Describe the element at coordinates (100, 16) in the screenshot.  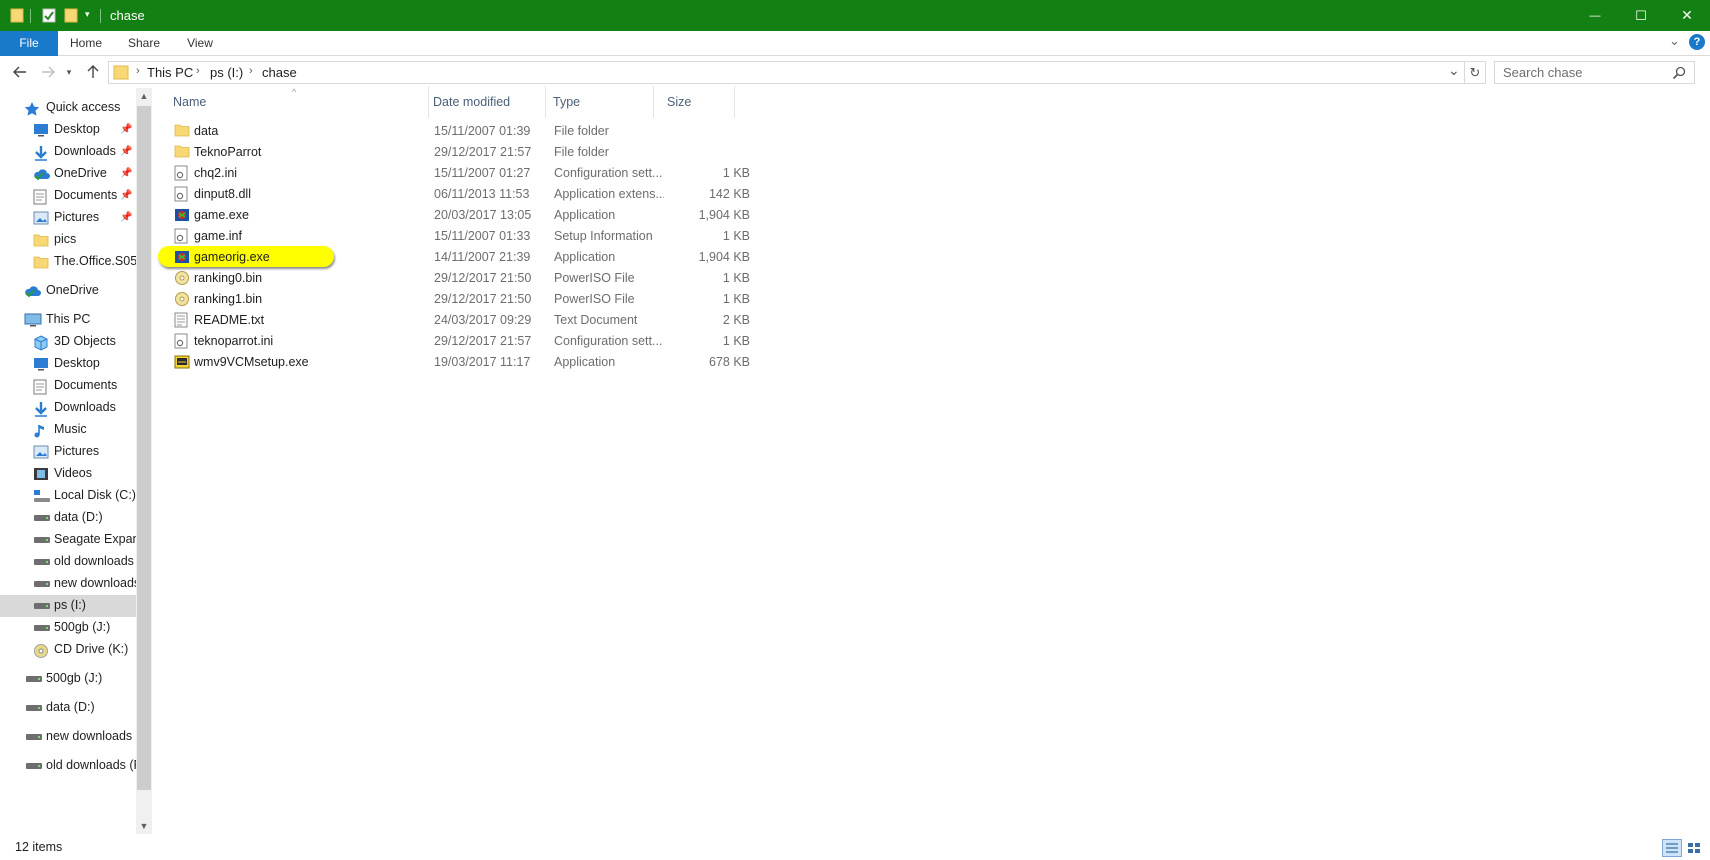
I see `divider` at that location.